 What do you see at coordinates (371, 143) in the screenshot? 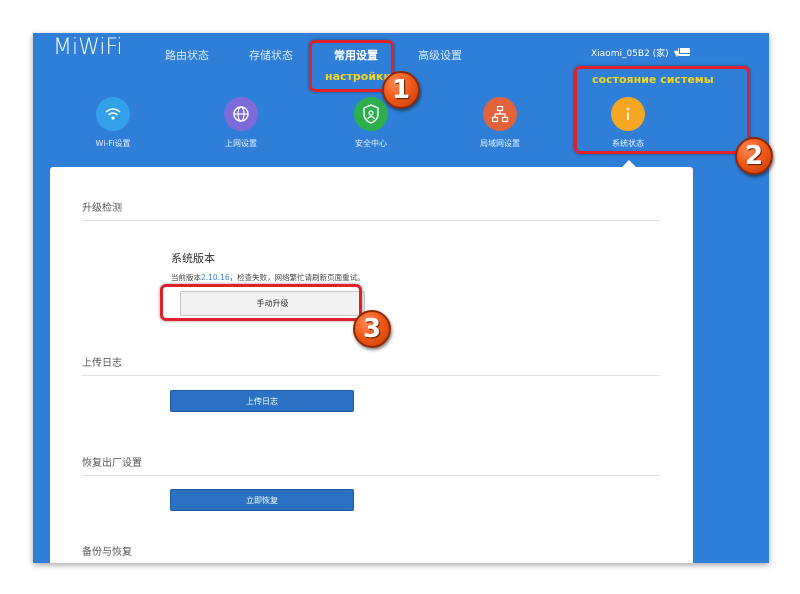
I see `security-center-label: 安全中心` at bounding box center [371, 143].